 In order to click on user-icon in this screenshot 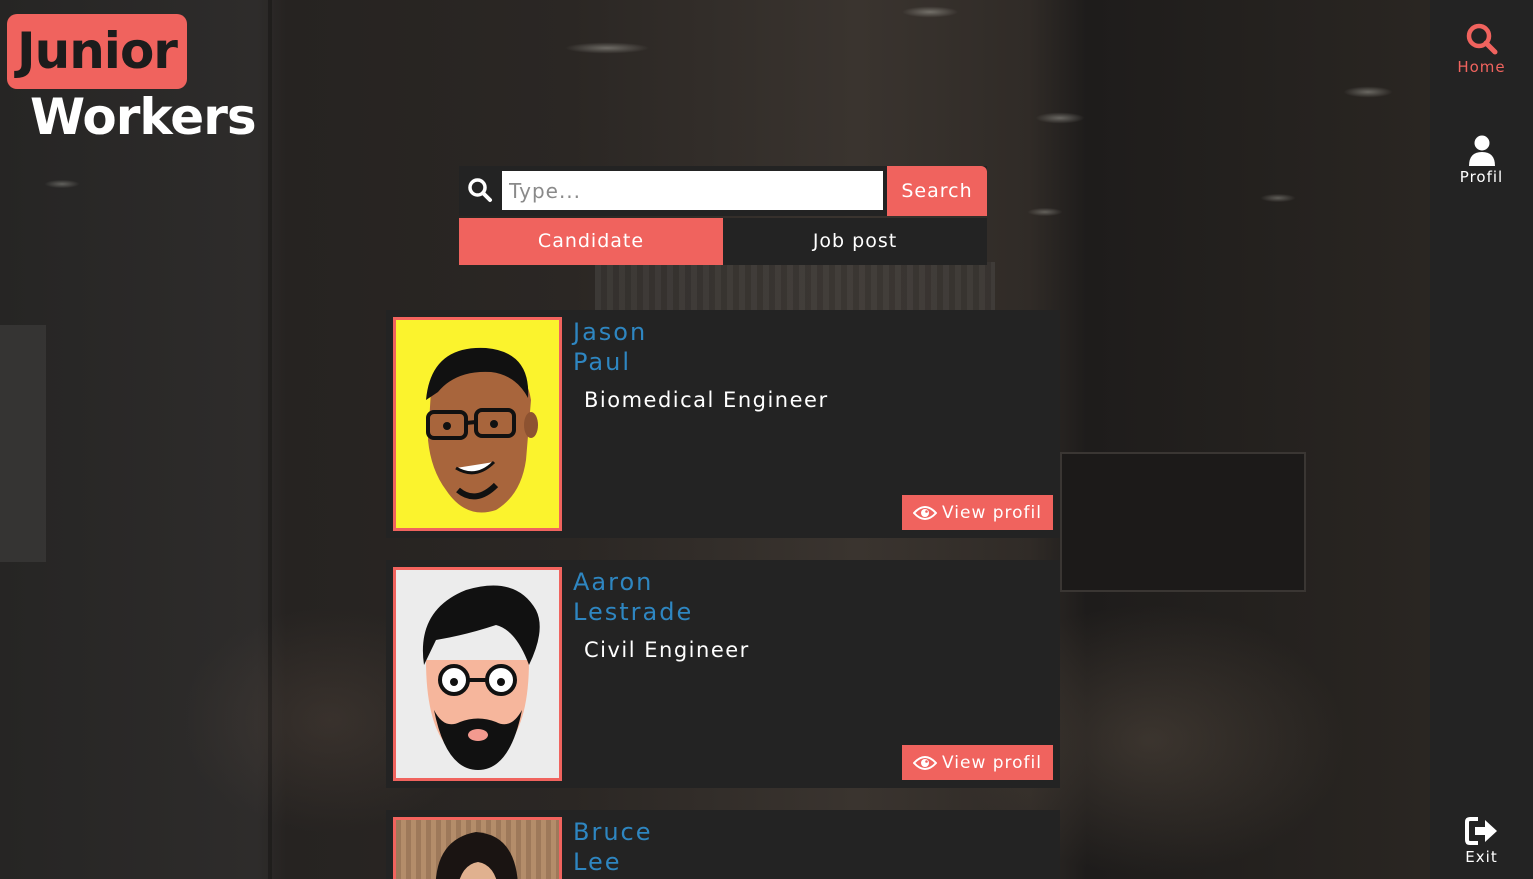, I will do `click(1481, 150)`.